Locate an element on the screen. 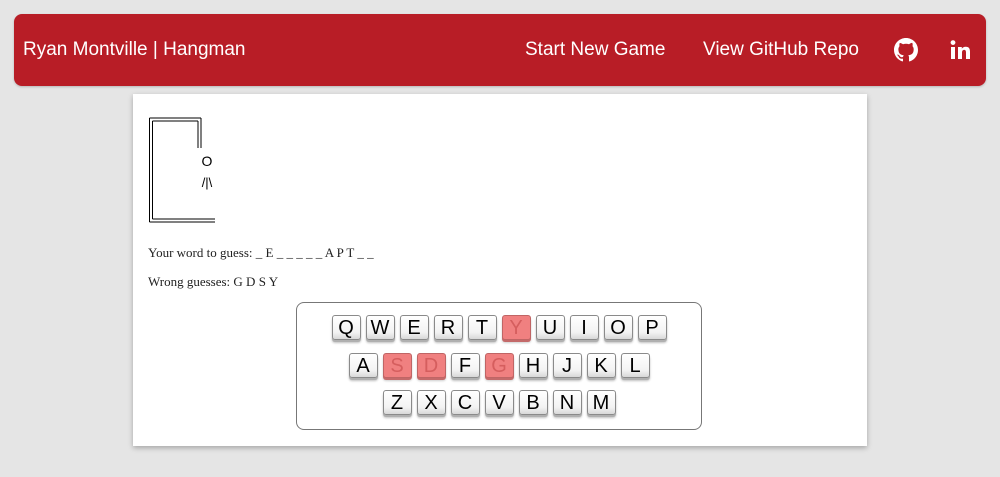 The image size is (1000, 477). key-c: C is located at coordinates (465, 402).